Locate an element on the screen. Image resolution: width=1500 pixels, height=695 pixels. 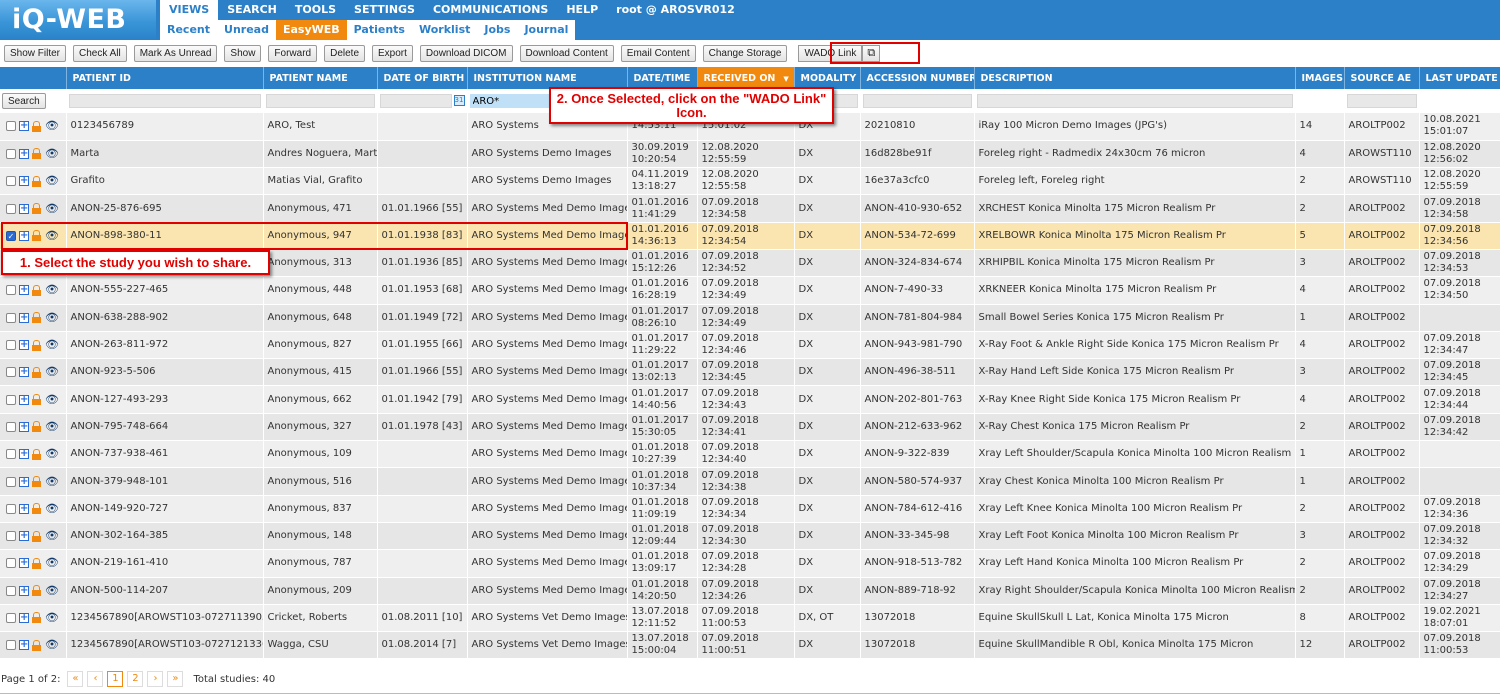
filter-accession is located at coordinates (917, 101).